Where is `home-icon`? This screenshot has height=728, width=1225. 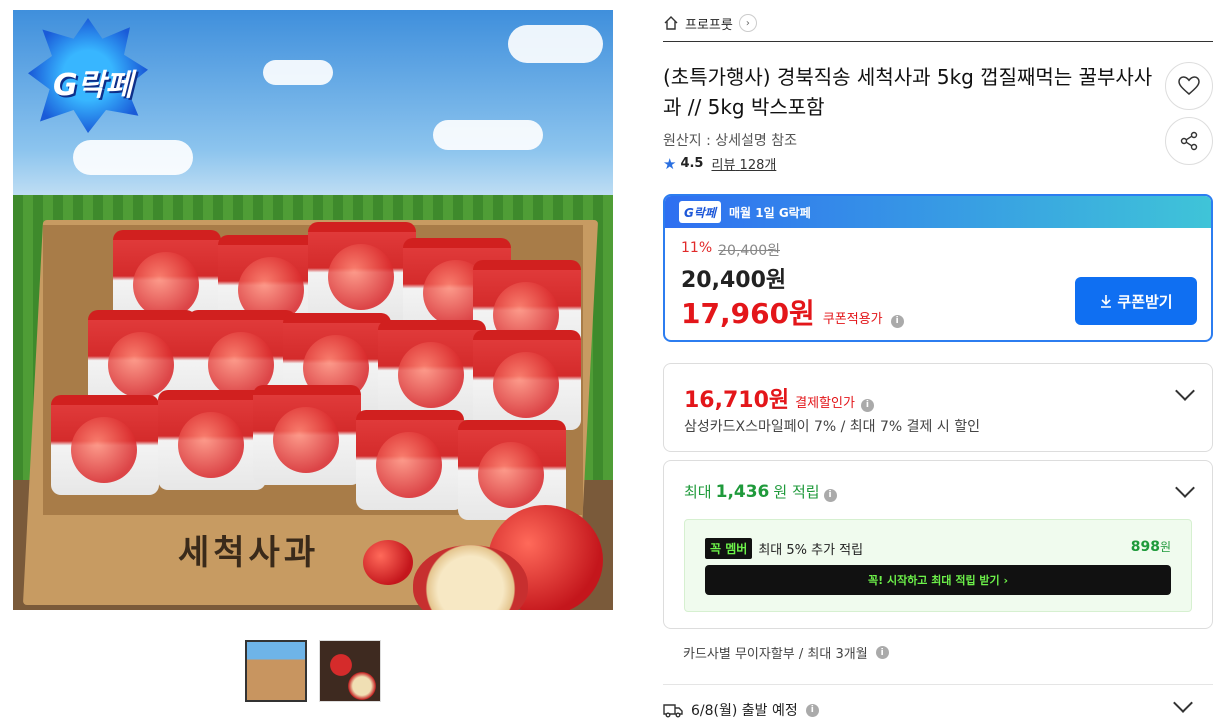 home-icon is located at coordinates (671, 23).